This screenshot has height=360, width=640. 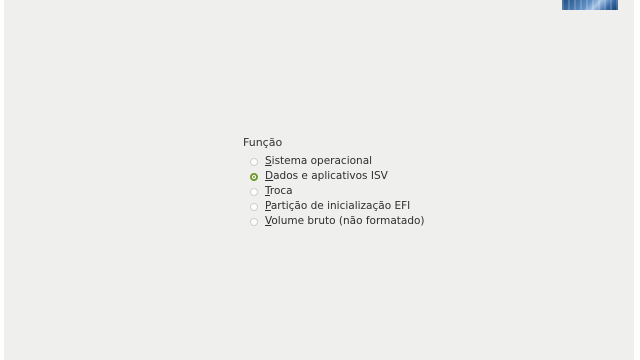 I want to click on radio-option-label: Troca, so click(x=279, y=191).